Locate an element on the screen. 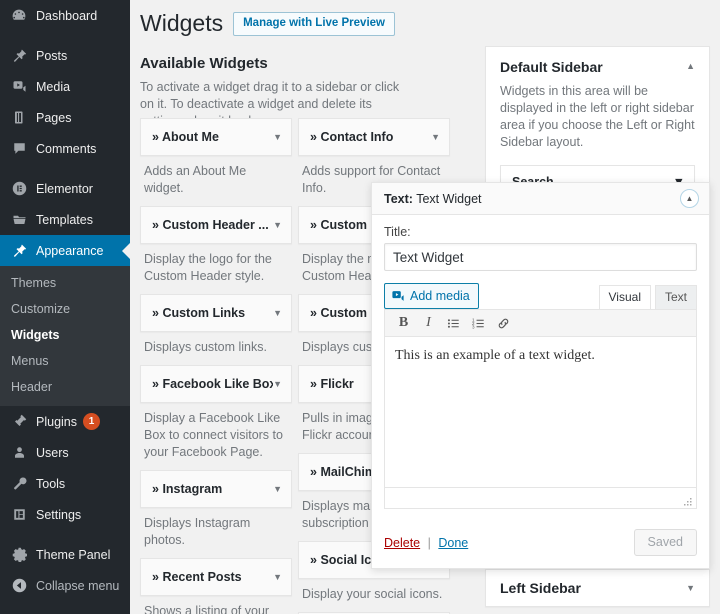 This screenshot has height=614, width=720. sidebar-item-users: Users is located at coordinates (65, 452).